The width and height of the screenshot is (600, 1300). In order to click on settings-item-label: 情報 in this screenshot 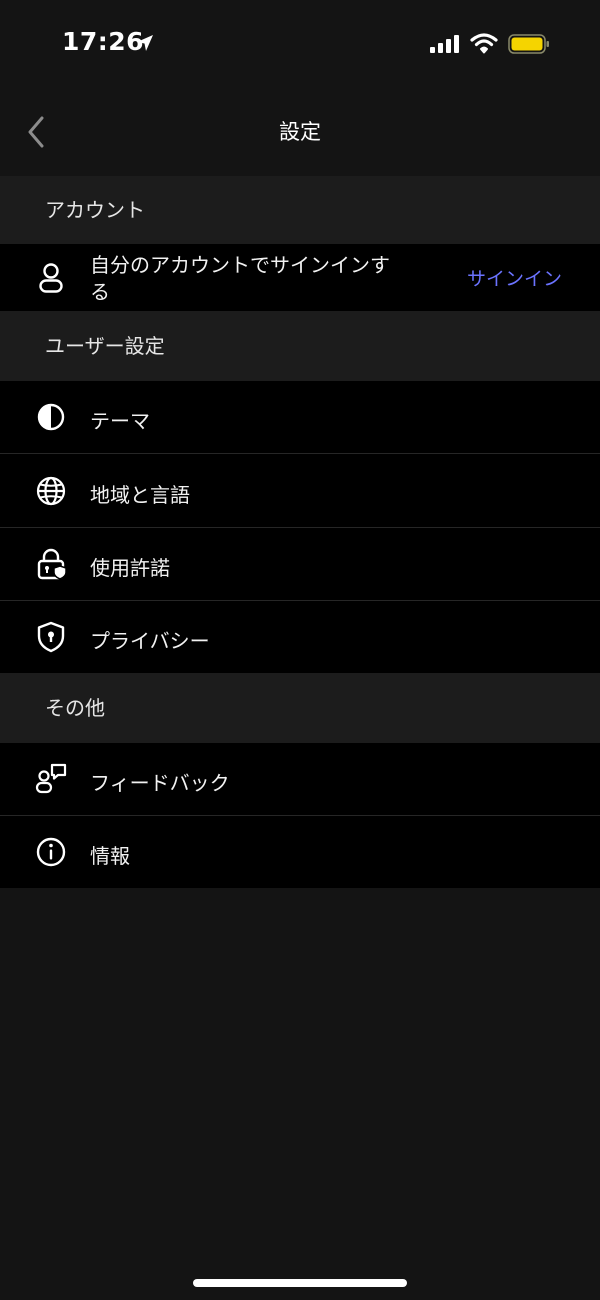, I will do `click(110, 856)`.